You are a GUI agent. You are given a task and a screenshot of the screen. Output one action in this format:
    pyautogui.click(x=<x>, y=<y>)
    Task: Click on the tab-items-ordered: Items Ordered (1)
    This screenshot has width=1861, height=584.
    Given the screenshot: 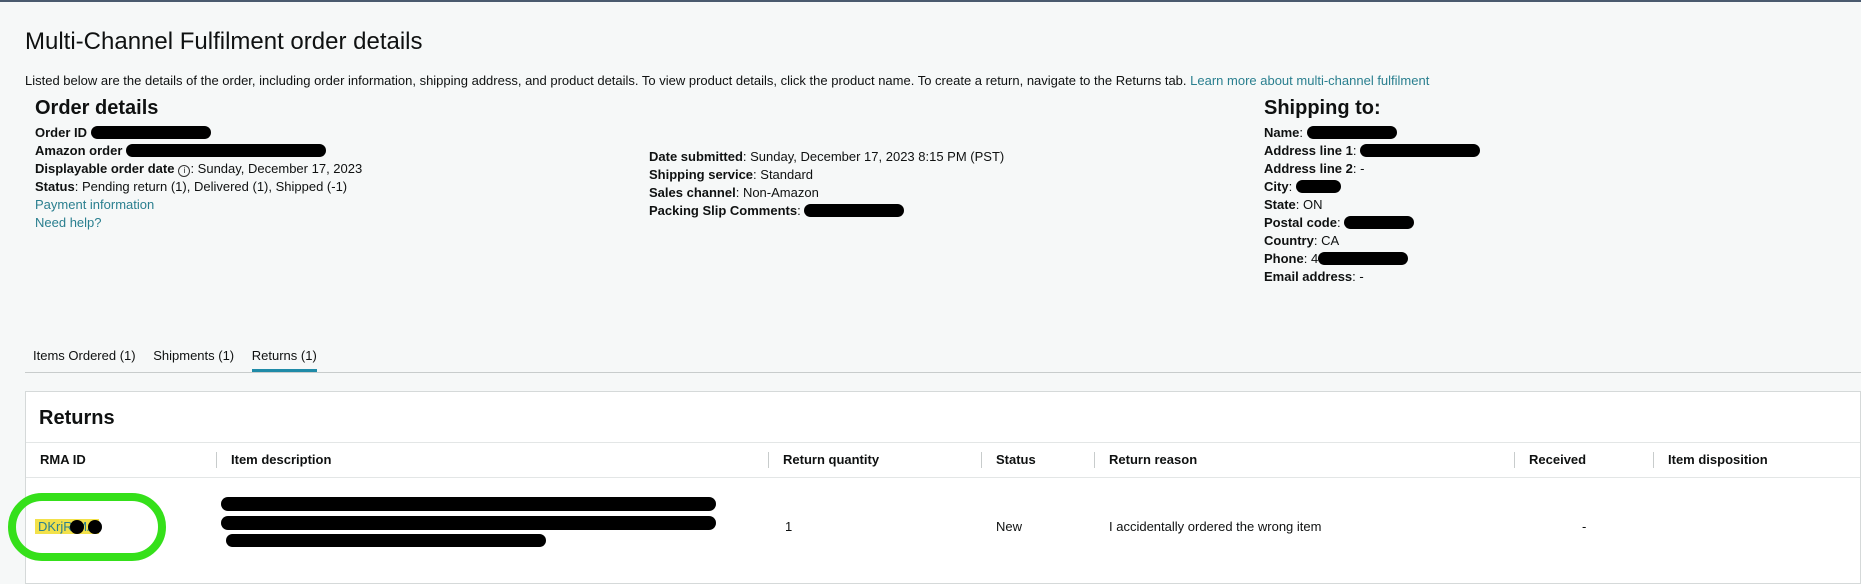 What is the action you would take?
    pyautogui.click(x=84, y=358)
    